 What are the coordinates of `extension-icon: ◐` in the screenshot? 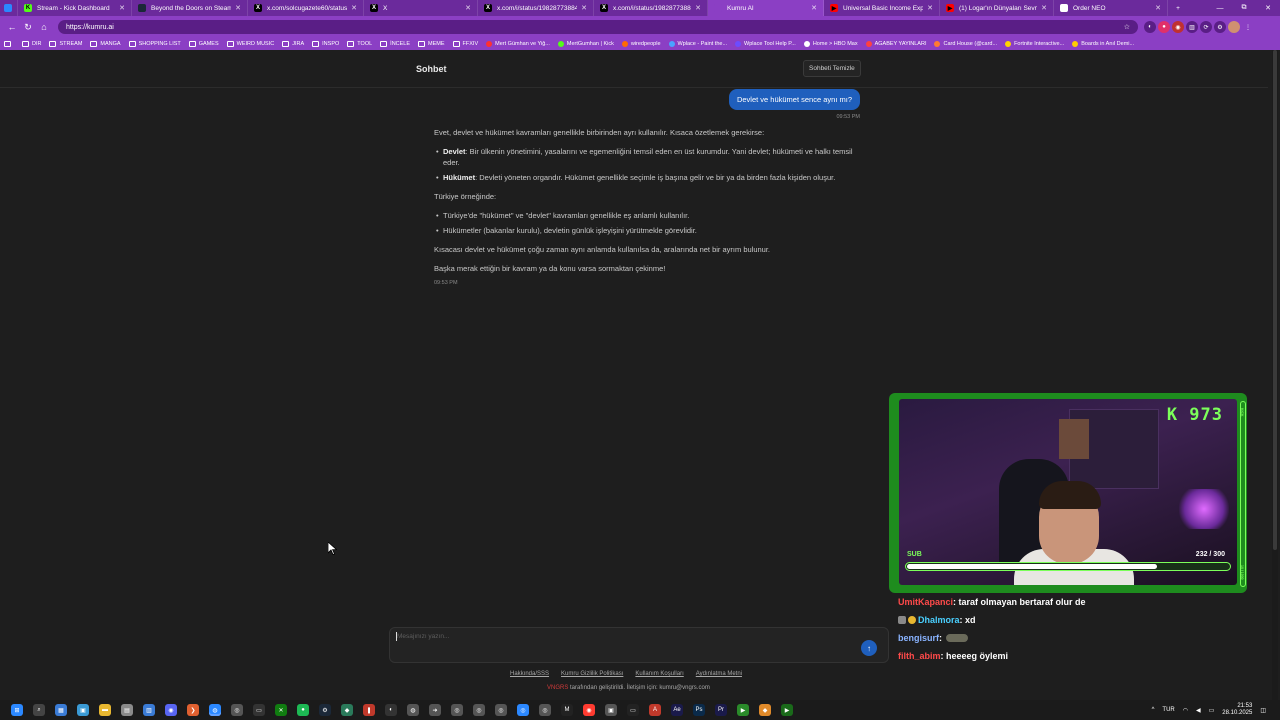 It's located at (1150, 27).